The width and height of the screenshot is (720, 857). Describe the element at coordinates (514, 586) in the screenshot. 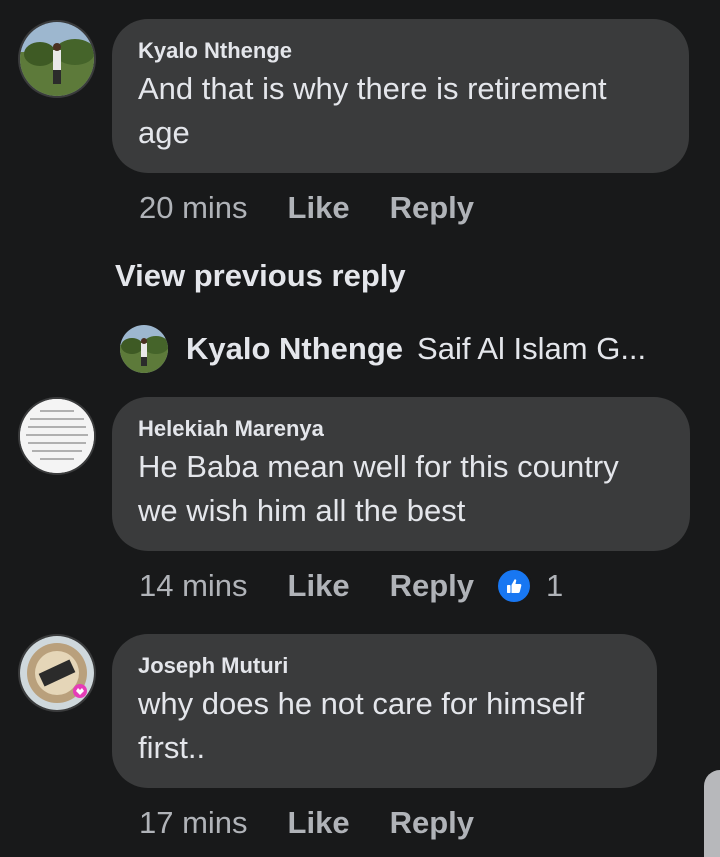

I see `thumbs-up-icon` at that location.